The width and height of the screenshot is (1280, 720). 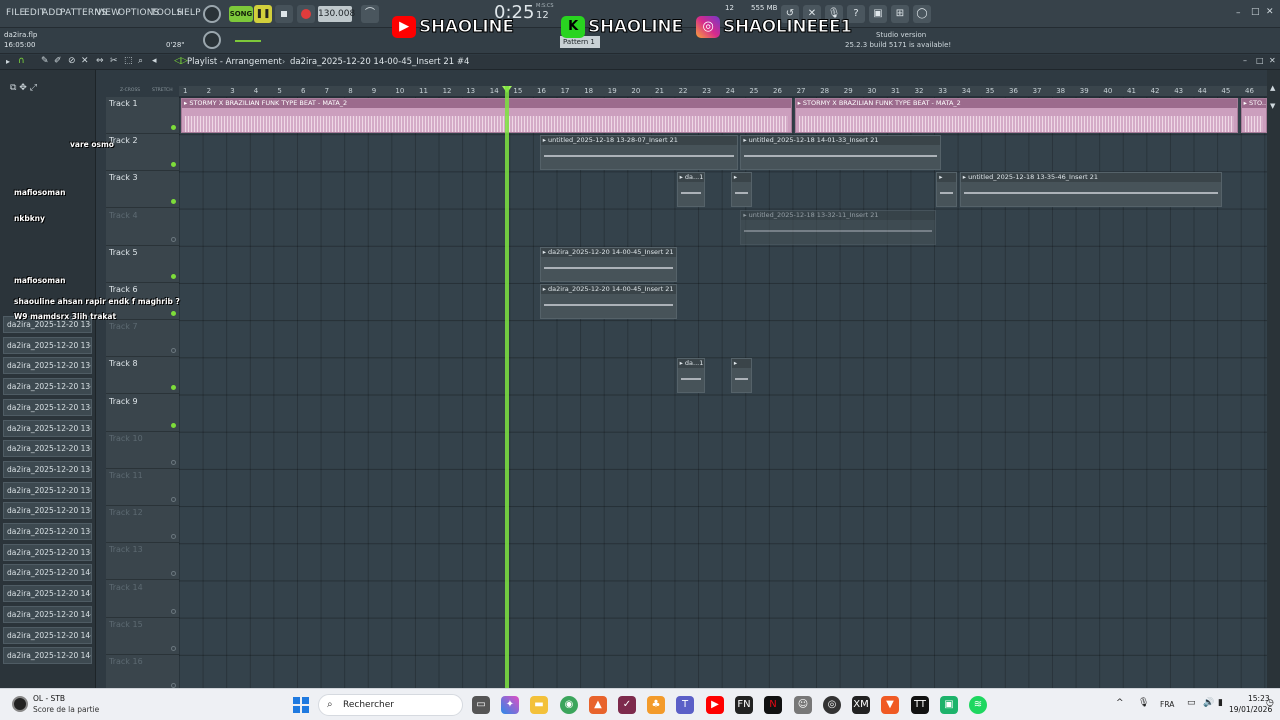 I want to click on track-header: Track 13, so click(x=142, y=562).